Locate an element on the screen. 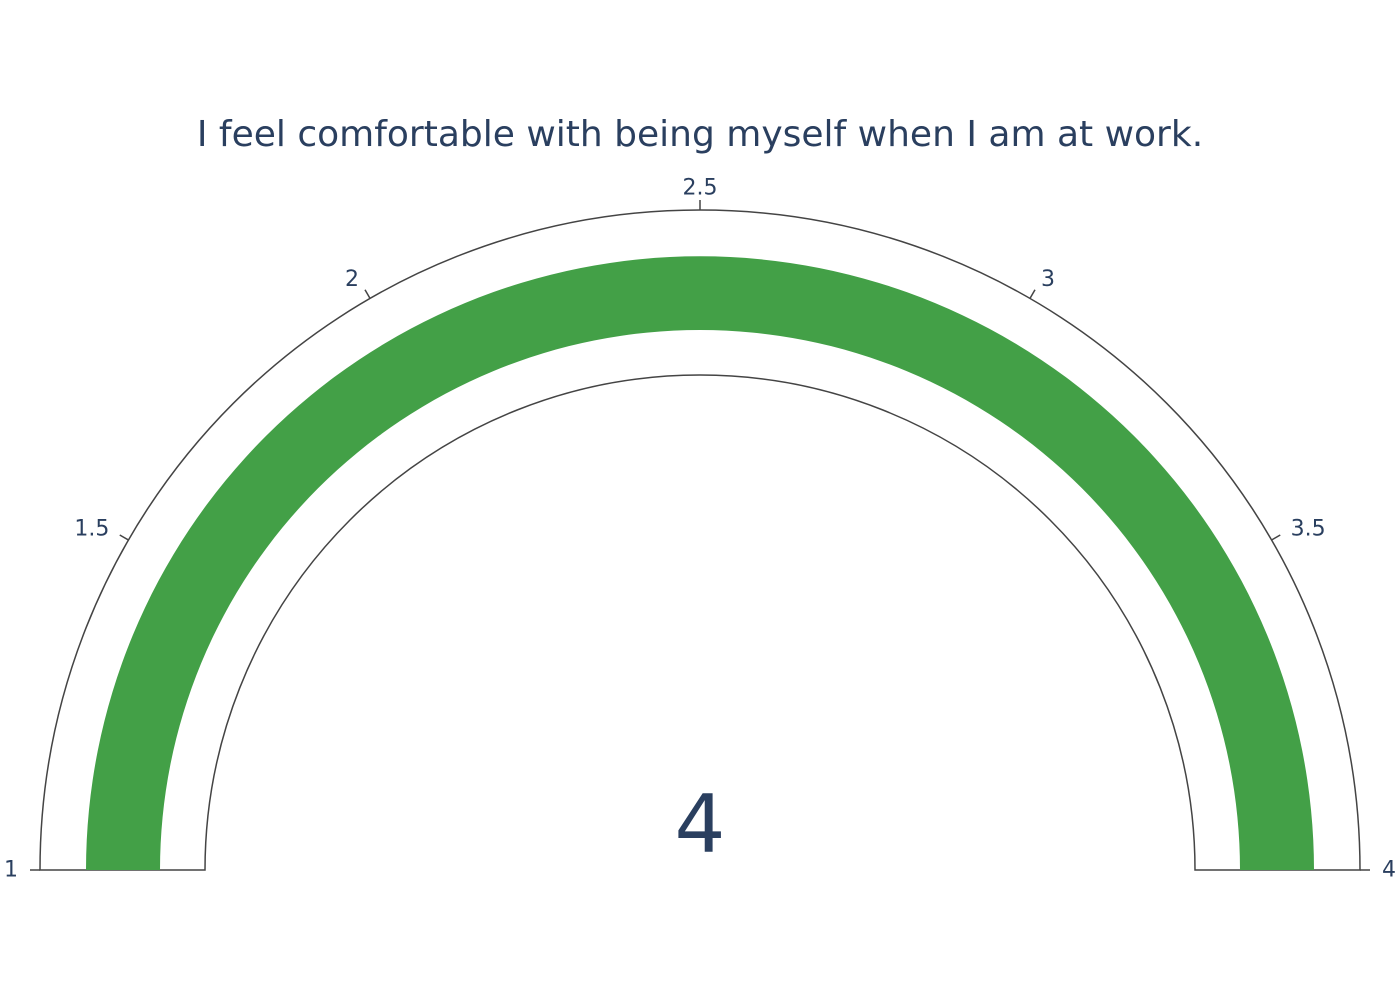 The image size is (1400, 1000). gauge-tick-label: 2.5 is located at coordinates (700, 188).